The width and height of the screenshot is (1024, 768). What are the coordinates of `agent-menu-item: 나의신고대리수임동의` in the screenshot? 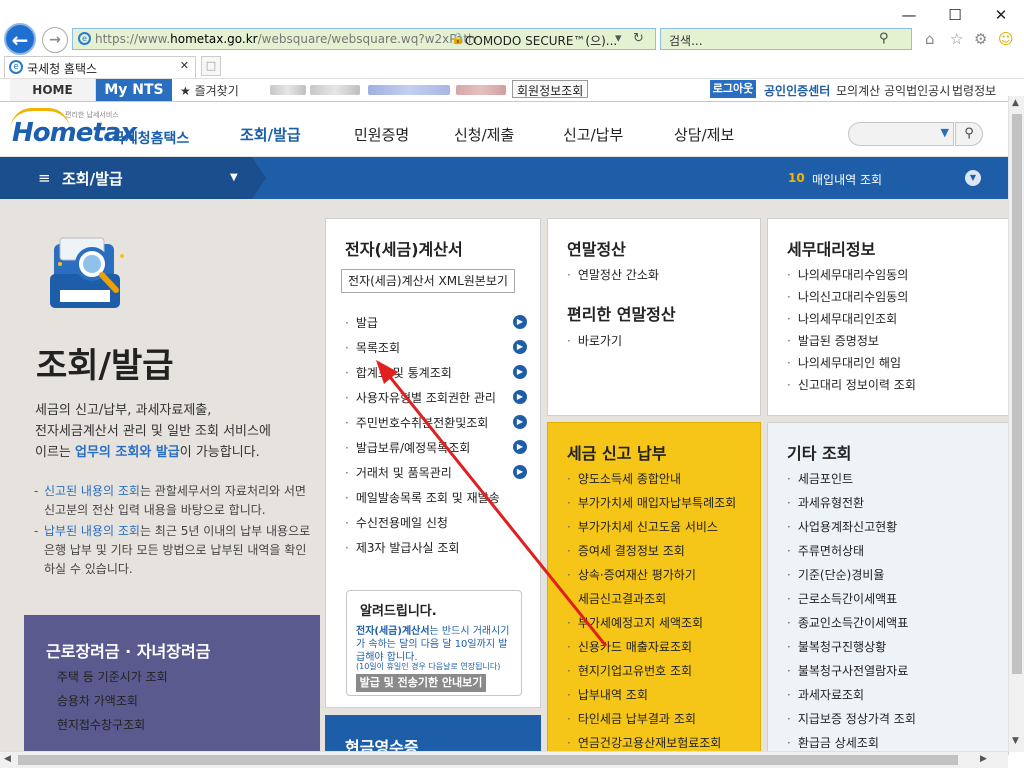 It's located at (847, 296).